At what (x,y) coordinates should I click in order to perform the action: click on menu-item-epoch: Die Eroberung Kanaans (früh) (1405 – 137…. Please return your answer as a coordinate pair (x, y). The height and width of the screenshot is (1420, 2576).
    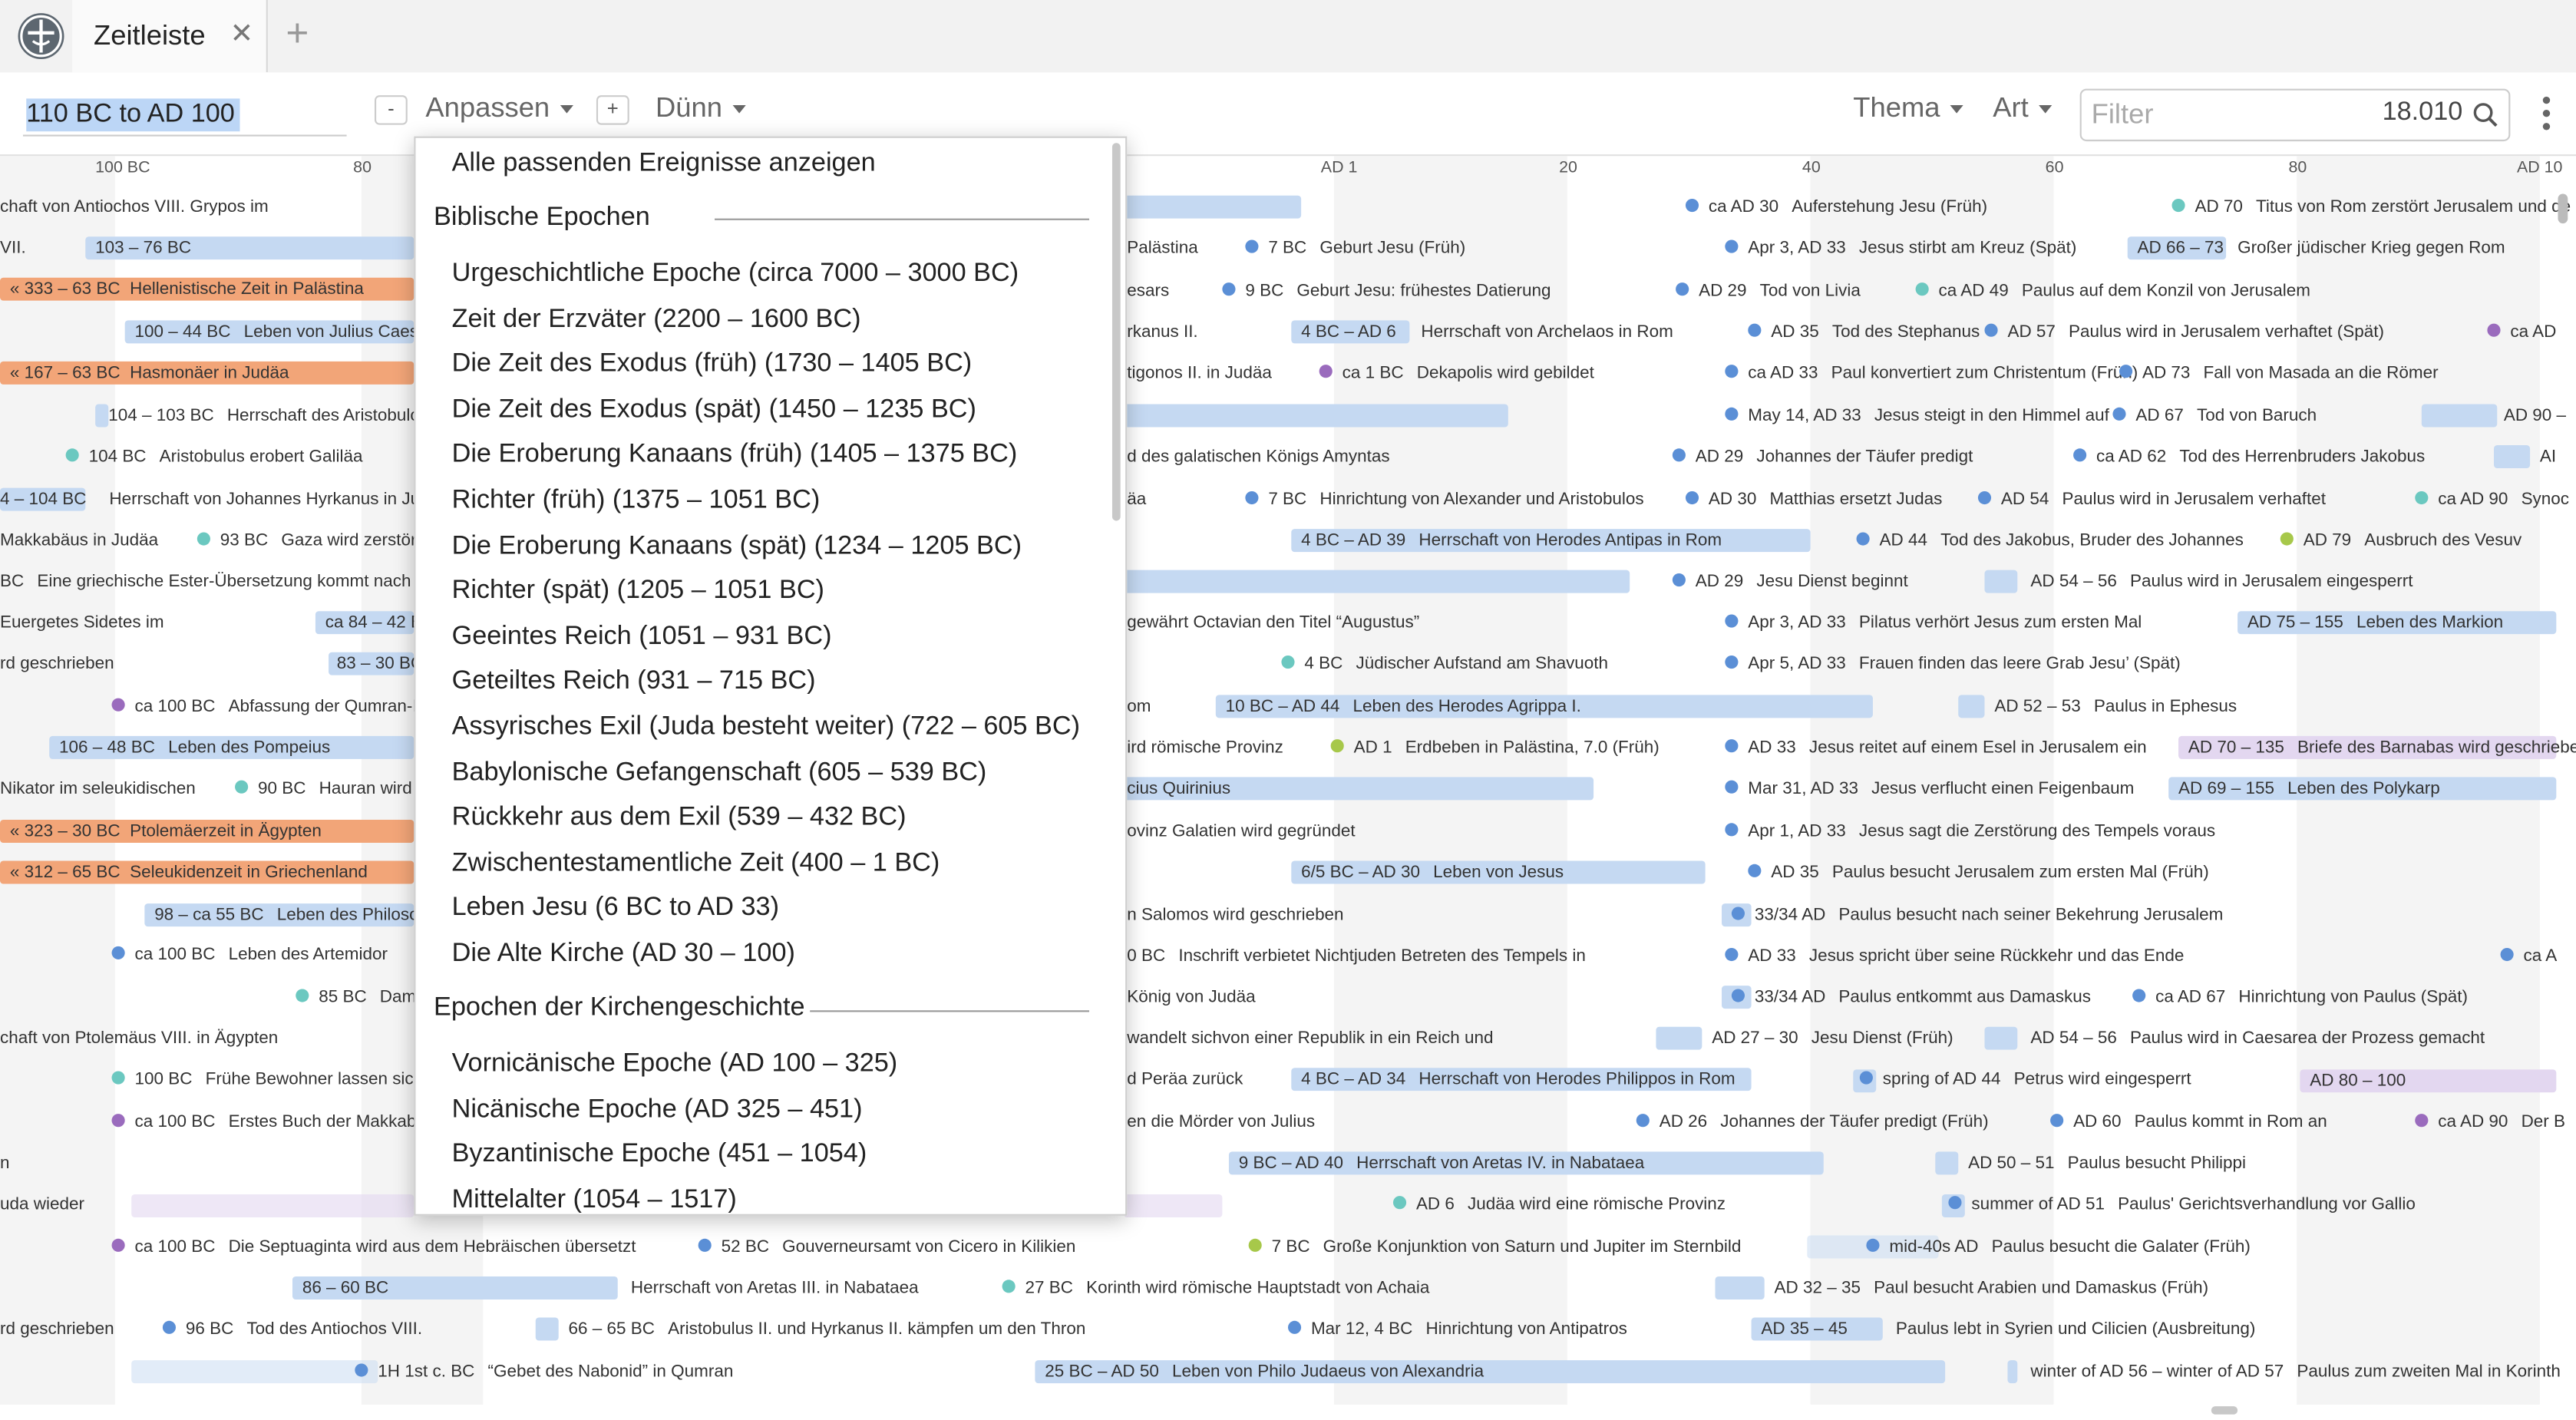
    Looking at the image, I should click on (735, 456).